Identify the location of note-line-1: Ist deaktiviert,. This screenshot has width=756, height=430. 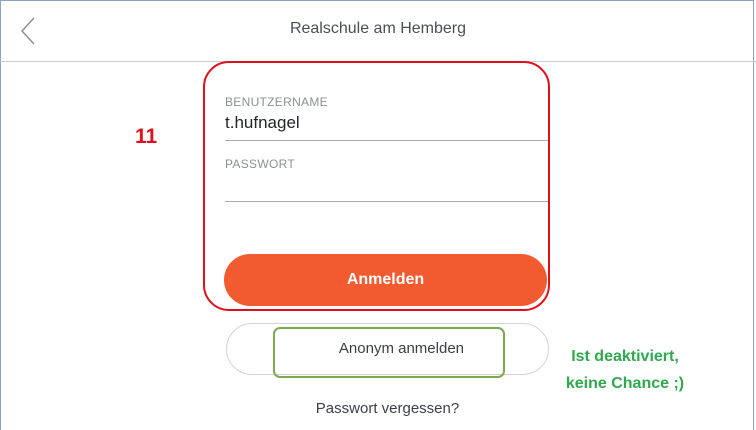
(625, 356).